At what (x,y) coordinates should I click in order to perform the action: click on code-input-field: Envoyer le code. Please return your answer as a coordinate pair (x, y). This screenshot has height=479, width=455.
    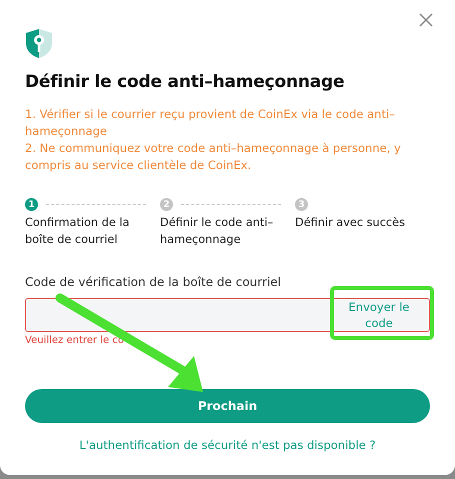
    Looking at the image, I should click on (227, 315).